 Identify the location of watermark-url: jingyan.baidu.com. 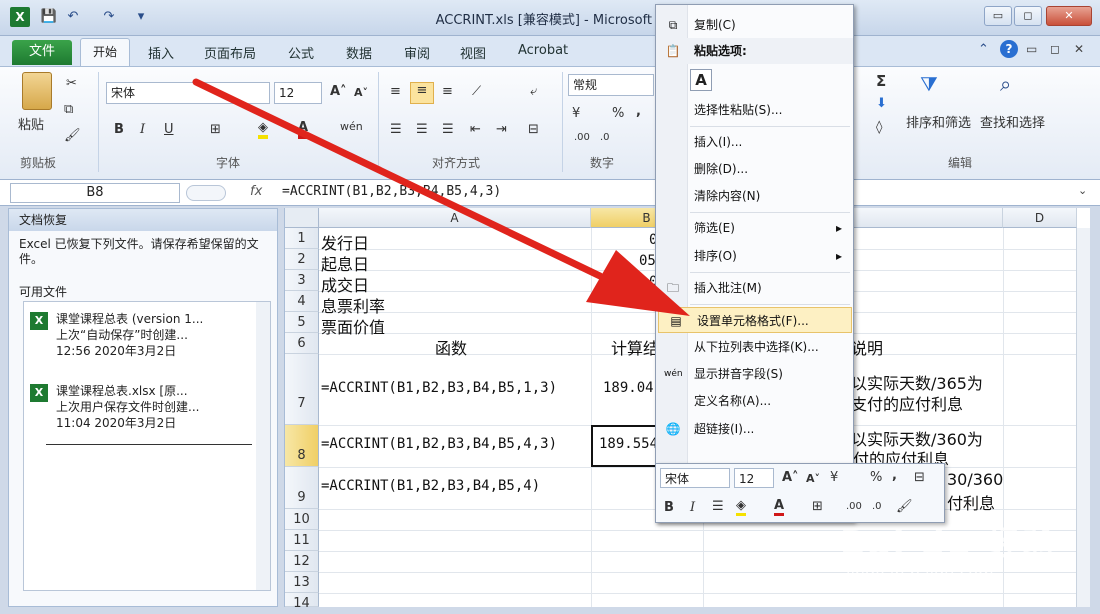
(920, 573).